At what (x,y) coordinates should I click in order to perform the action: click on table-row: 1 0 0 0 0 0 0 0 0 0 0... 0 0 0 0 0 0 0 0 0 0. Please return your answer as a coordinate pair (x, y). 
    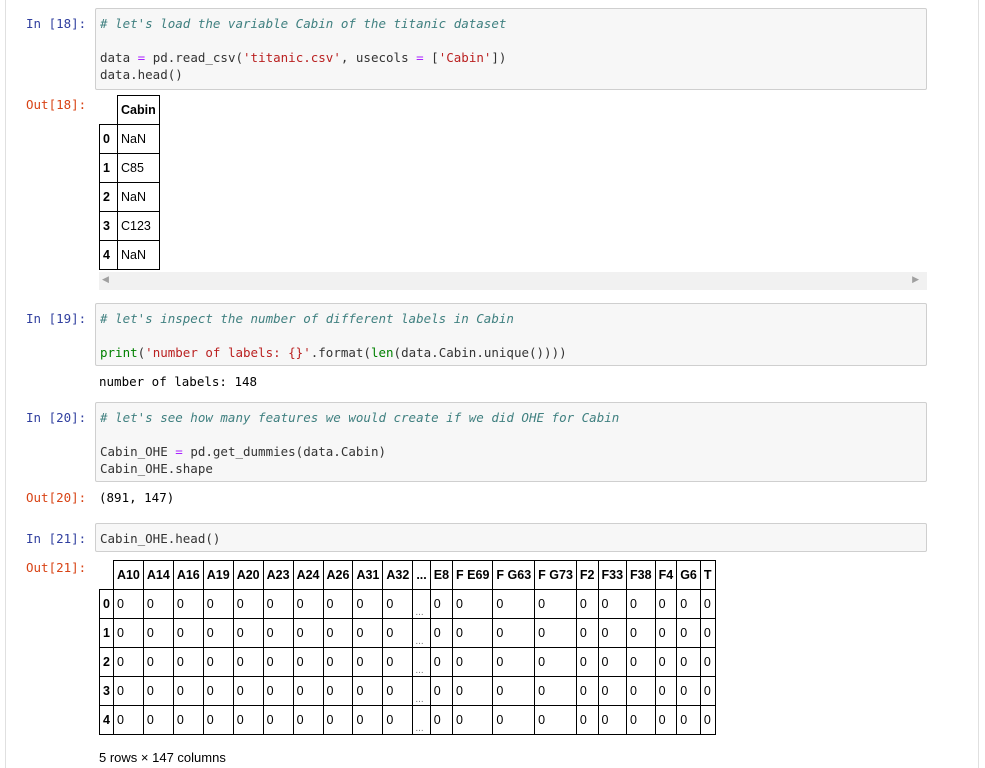
    Looking at the image, I should click on (407, 633).